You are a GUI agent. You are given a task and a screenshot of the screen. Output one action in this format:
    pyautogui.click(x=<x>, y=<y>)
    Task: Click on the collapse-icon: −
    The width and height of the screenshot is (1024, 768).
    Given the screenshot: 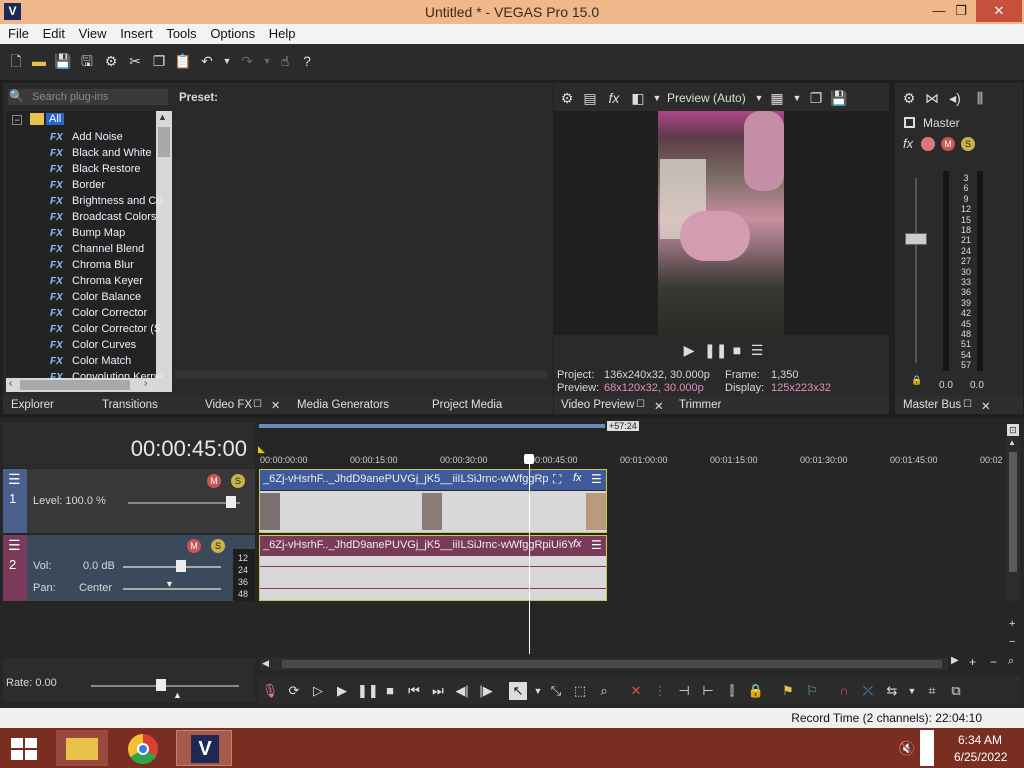 What is the action you would take?
    pyautogui.click(x=17, y=120)
    